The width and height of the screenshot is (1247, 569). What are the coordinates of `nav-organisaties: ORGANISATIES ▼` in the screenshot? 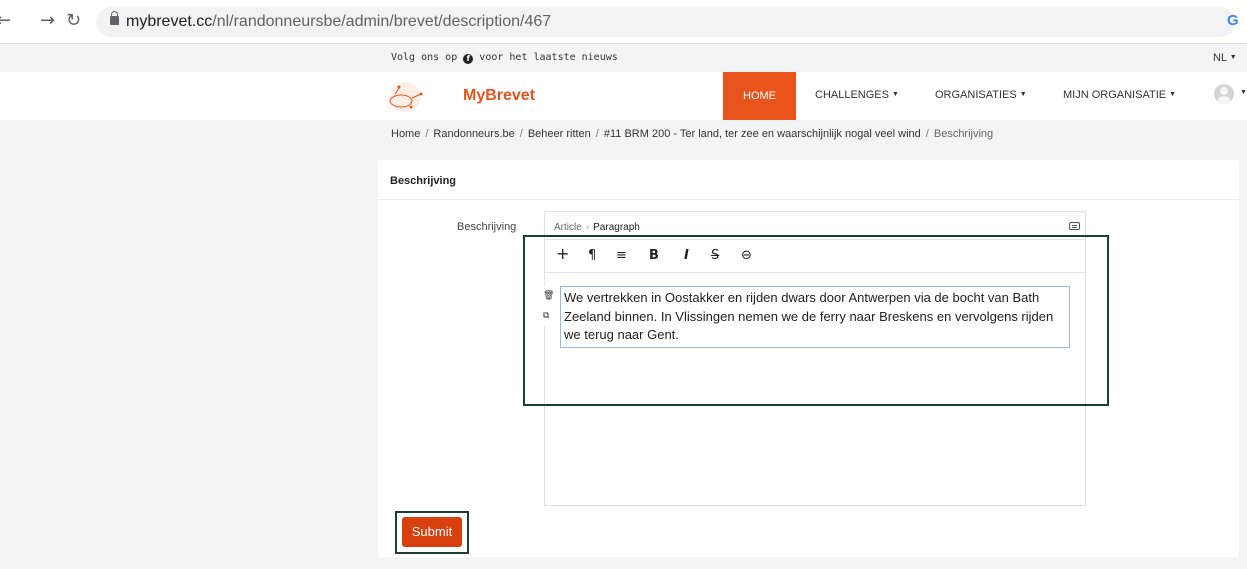 It's located at (981, 95).